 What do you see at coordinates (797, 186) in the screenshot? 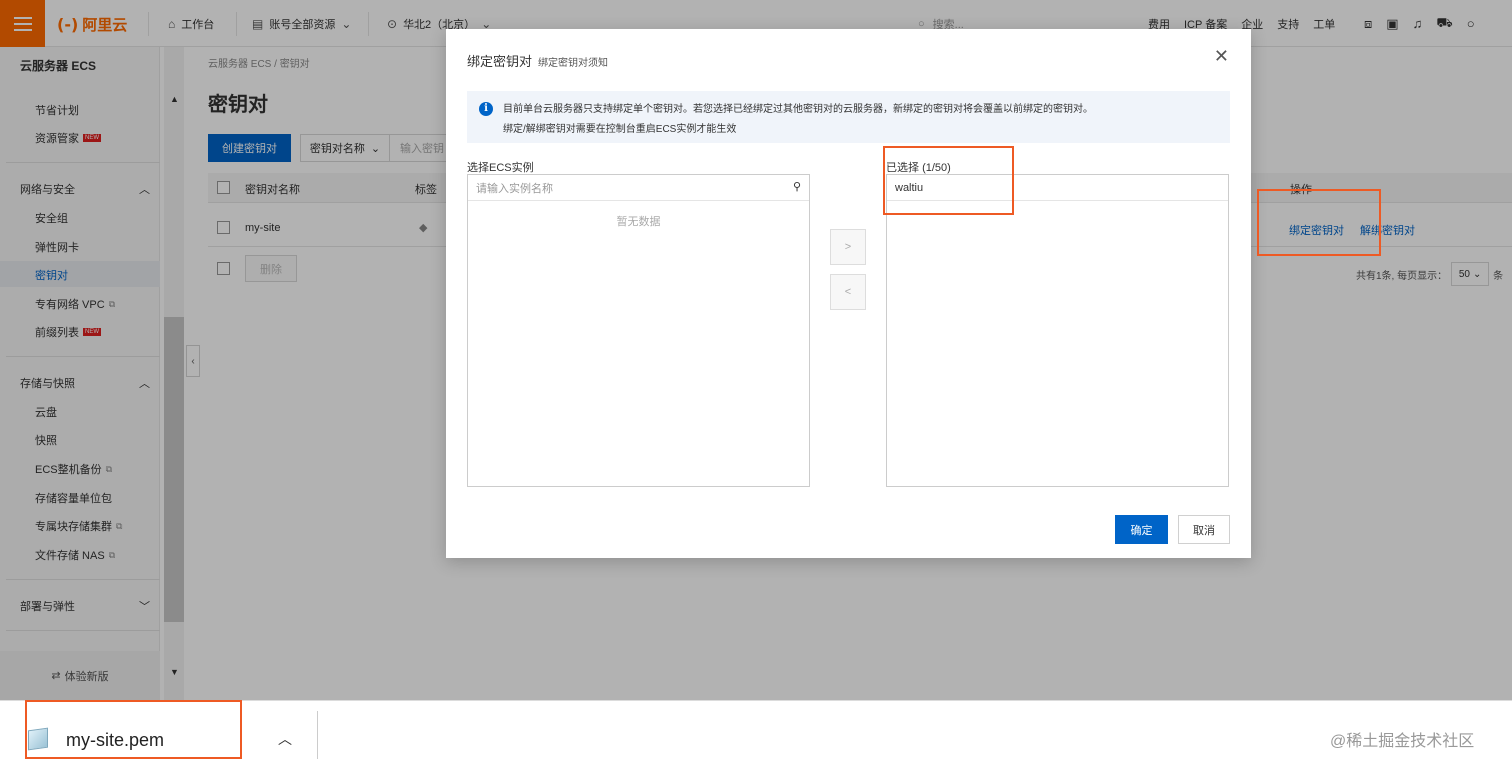
I see `search-icon: ⚲` at bounding box center [797, 186].